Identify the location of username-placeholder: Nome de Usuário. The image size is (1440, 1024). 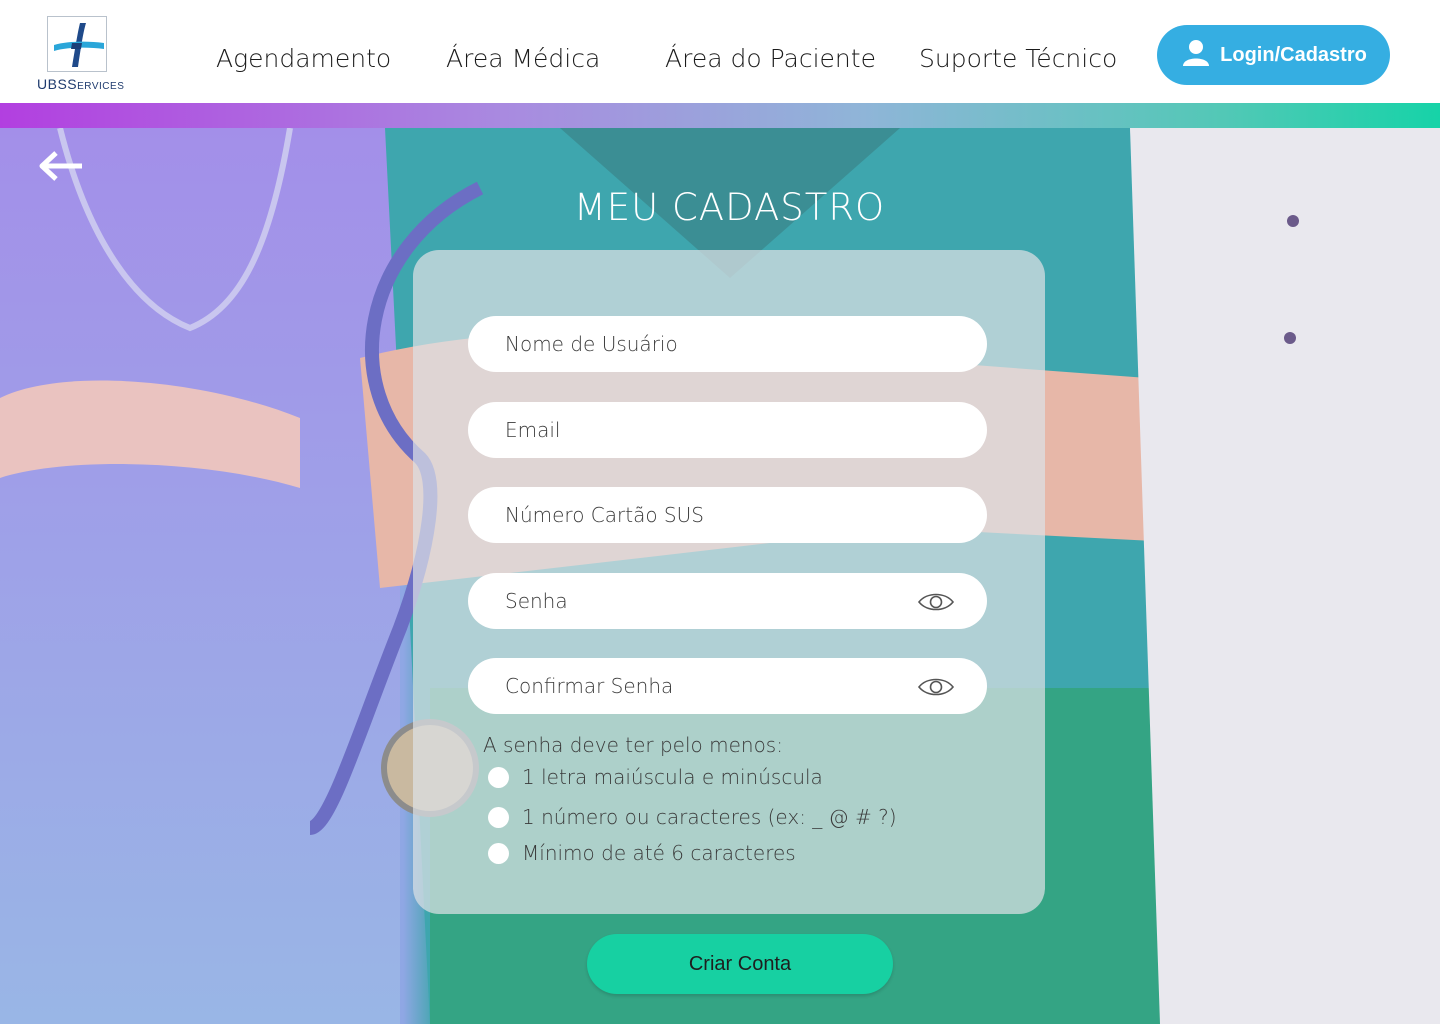
(591, 344).